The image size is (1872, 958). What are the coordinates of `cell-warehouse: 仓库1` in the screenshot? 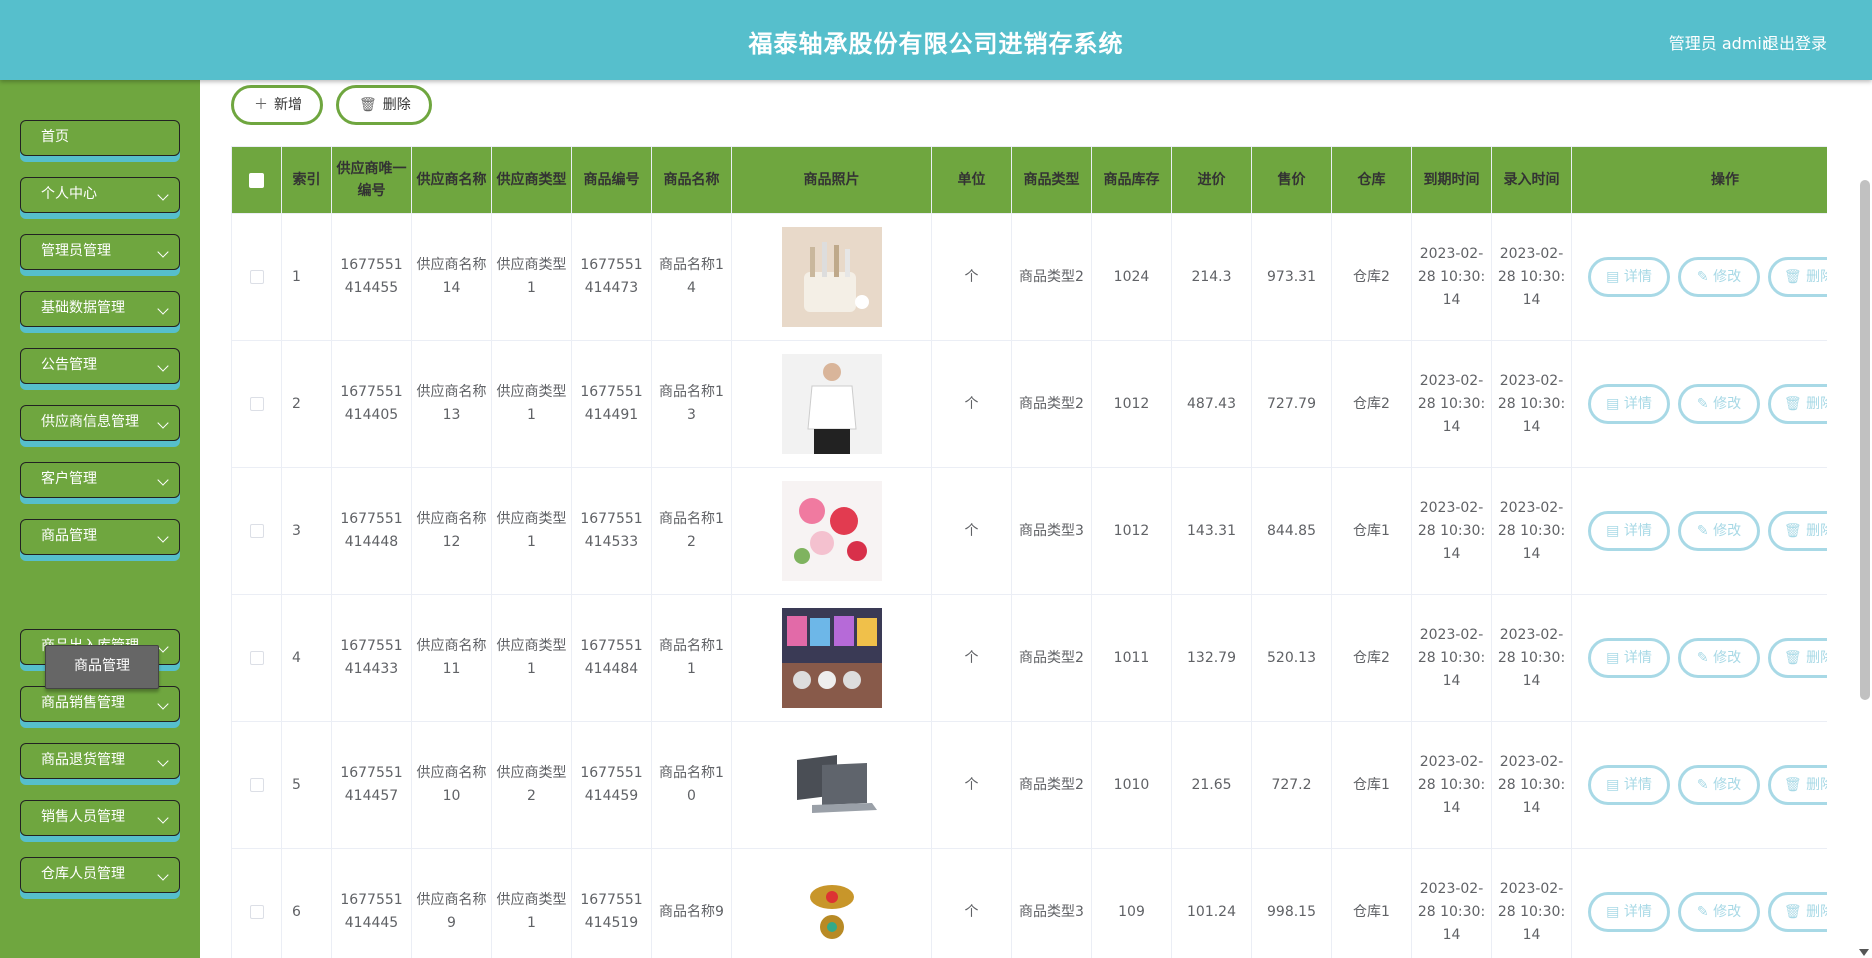 It's located at (1371, 531).